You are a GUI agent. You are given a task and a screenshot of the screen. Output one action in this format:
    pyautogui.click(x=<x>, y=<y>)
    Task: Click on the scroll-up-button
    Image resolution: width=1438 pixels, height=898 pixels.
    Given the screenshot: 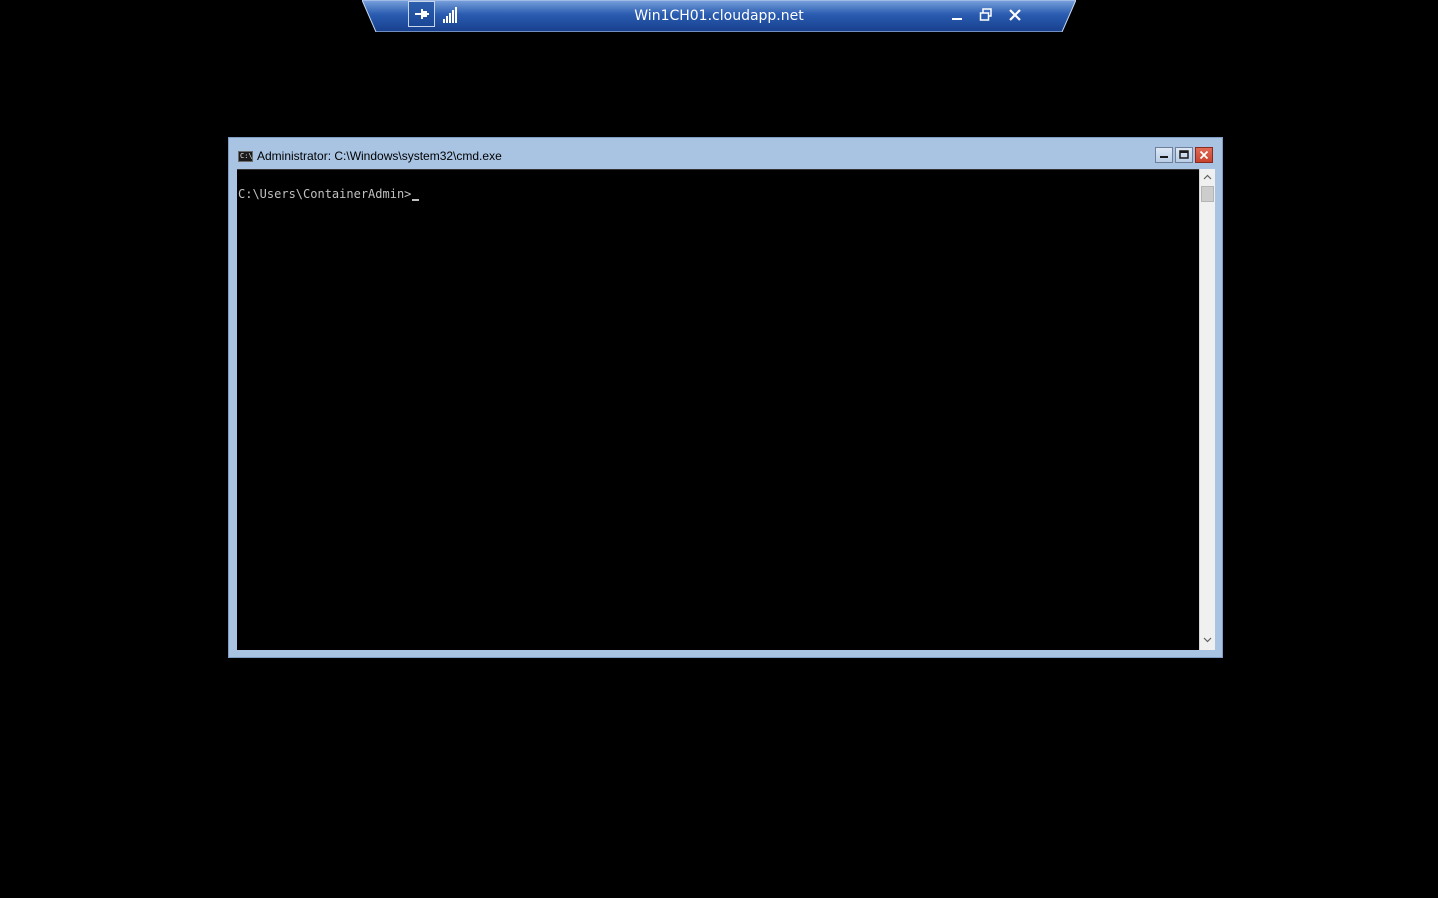 What is the action you would take?
    pyautogui.click(x=1207, y=177)
    